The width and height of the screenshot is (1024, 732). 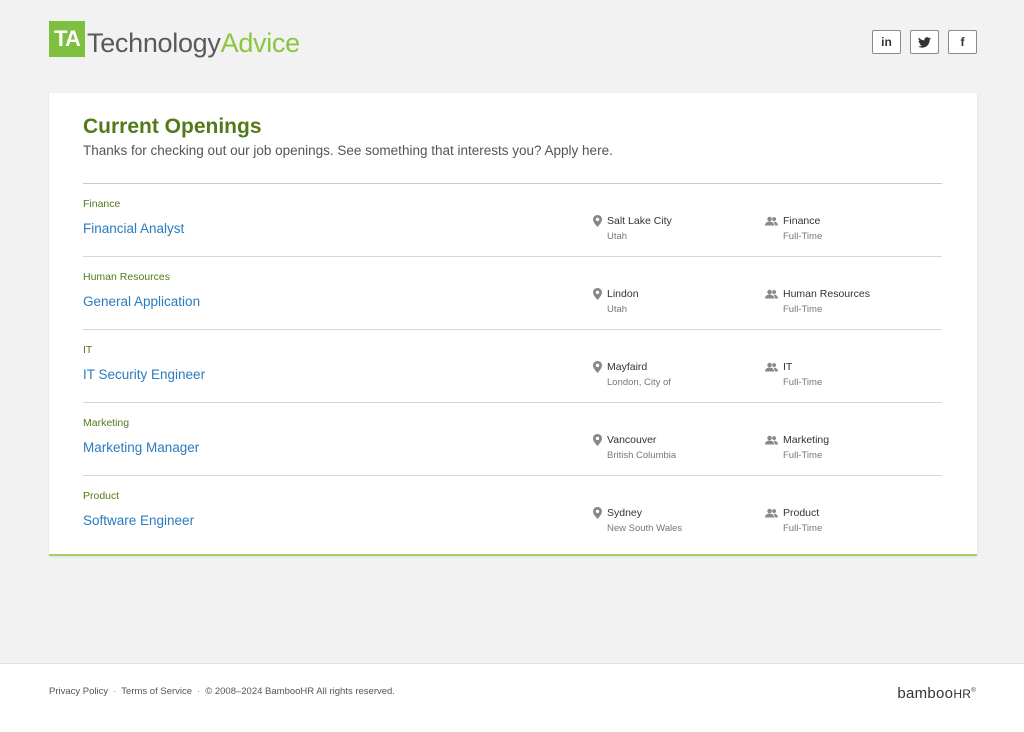 I want to click on social-links: in f, so click(x=924, y=42).